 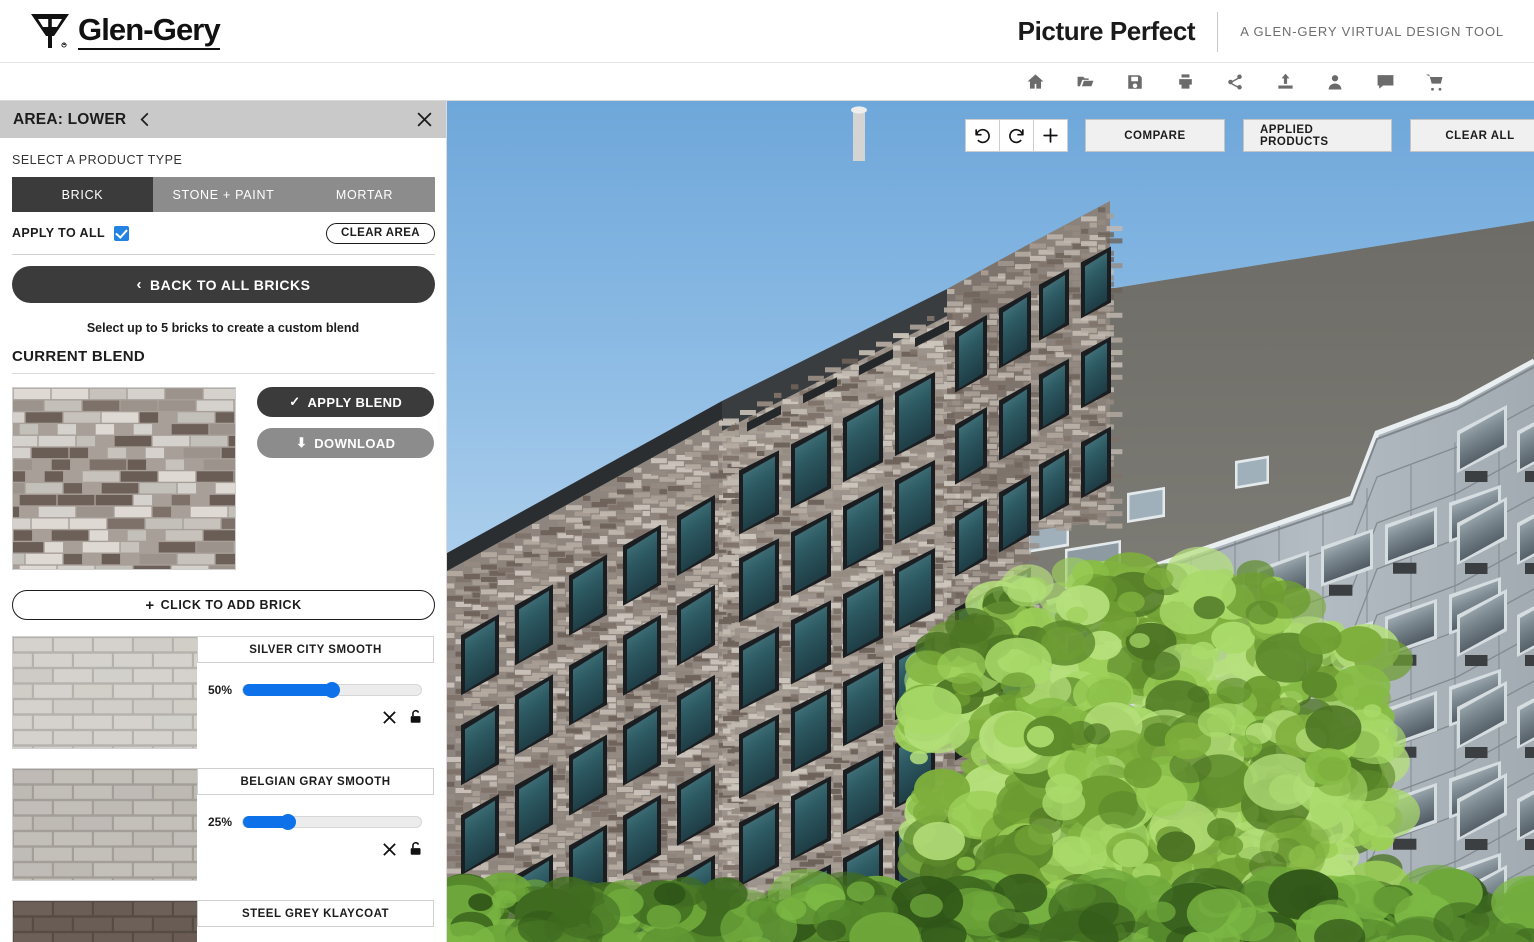 I want to click on brick-percent-slider-row: 50%, so click(x=315, y=690).